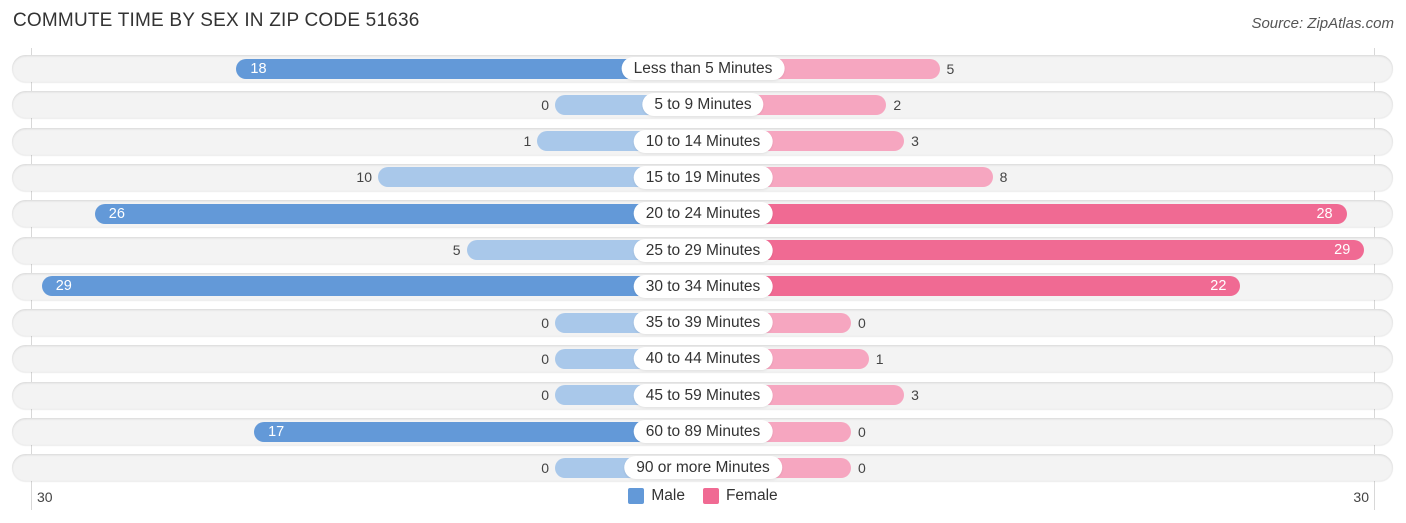 Image resolution: width=1406 pixels, height=523 pixels. I want to click on category-label: 10 to 14 Minutes, so click(703, 141).